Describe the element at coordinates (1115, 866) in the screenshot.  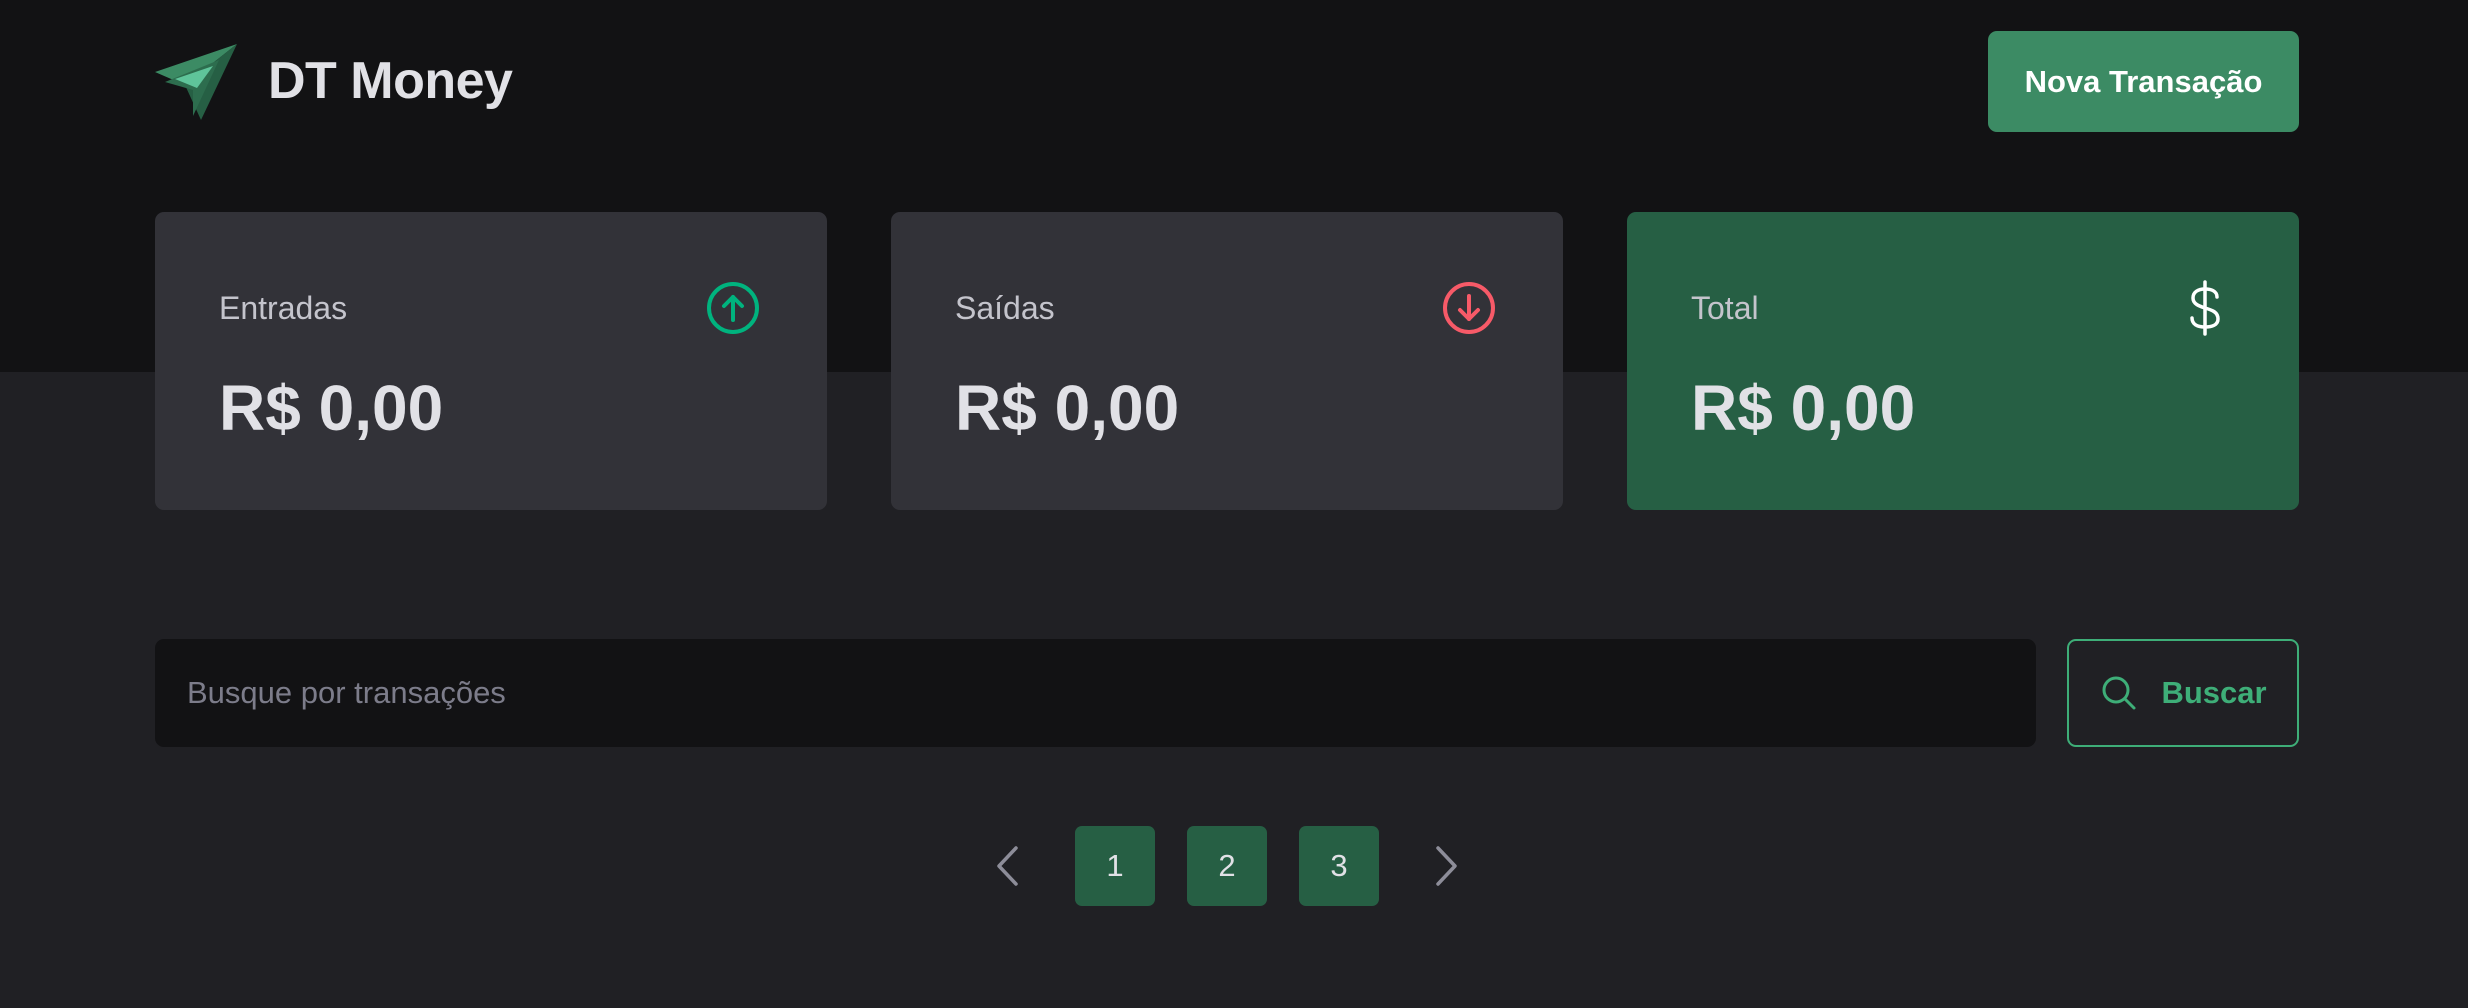
I see `page-button-1: 1` at that location.